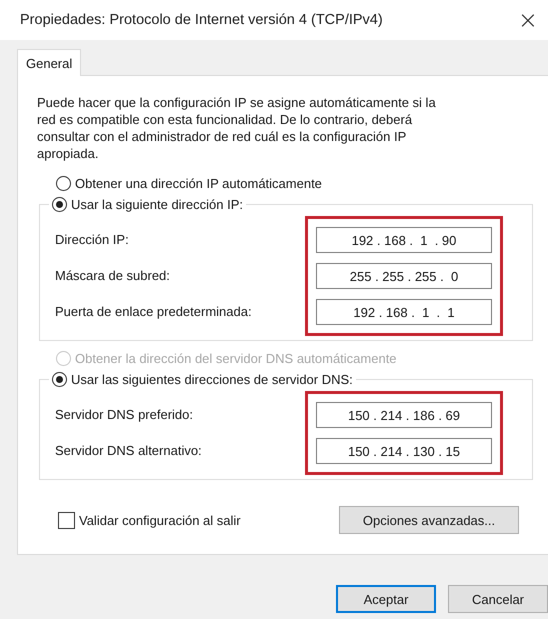 The image size is (548, 619). What do you see at coordinates (113, 276) in the screenshot?
I see `field-label: Máscara de subred:` at bounding box center [113, 276].